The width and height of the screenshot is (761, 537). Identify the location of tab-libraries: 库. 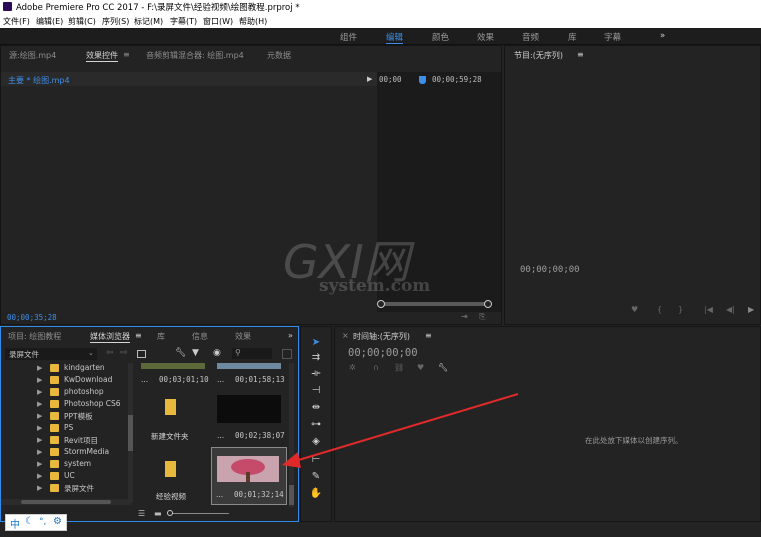
(161, 336).